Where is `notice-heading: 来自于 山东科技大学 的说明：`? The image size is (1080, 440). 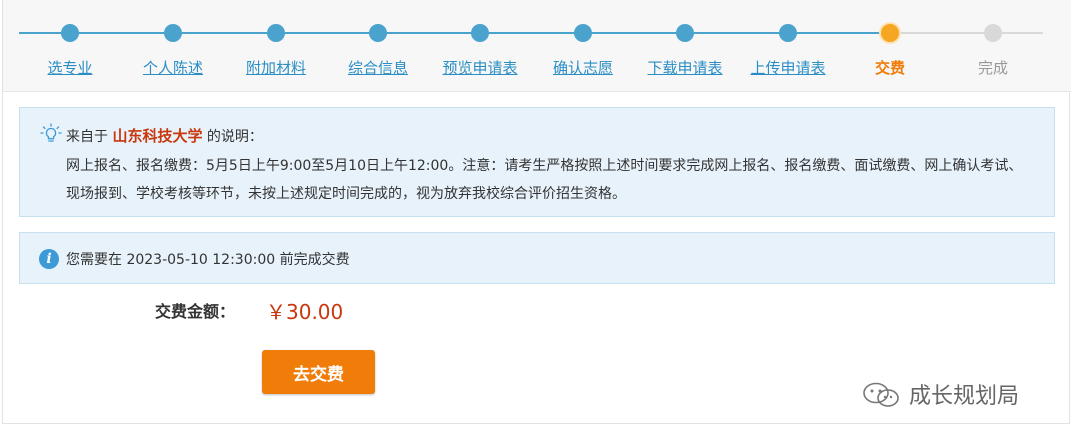 notice-heading: 来自于 山东科技大学 的说明： is located at coordinates (164, 135).